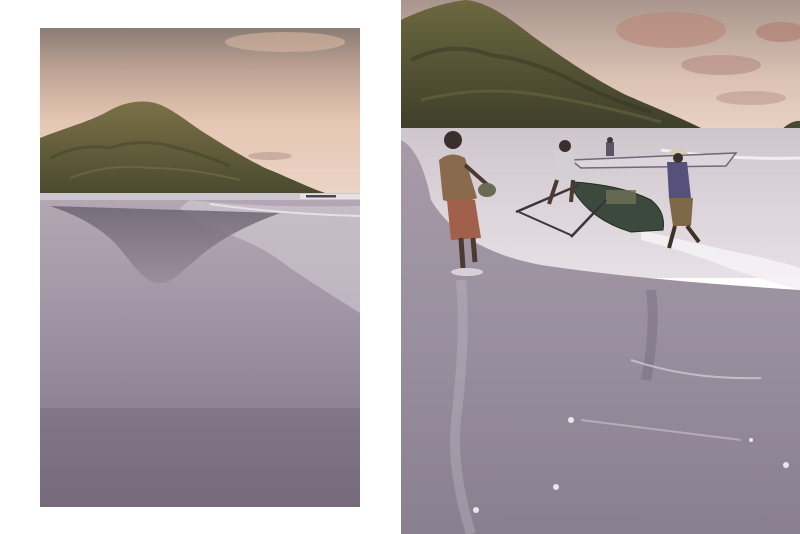 Image resolution: width=800 pixels, height=534 pixels. I want to click on sand-shadow, so click(200, 457).